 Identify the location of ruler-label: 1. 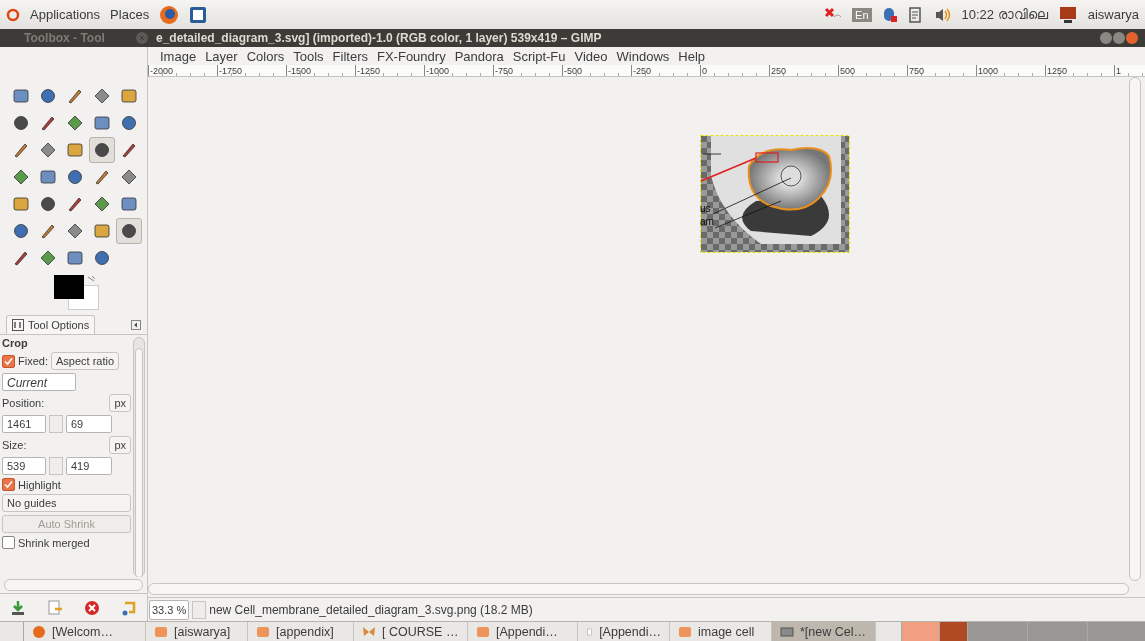
(1129, 70).